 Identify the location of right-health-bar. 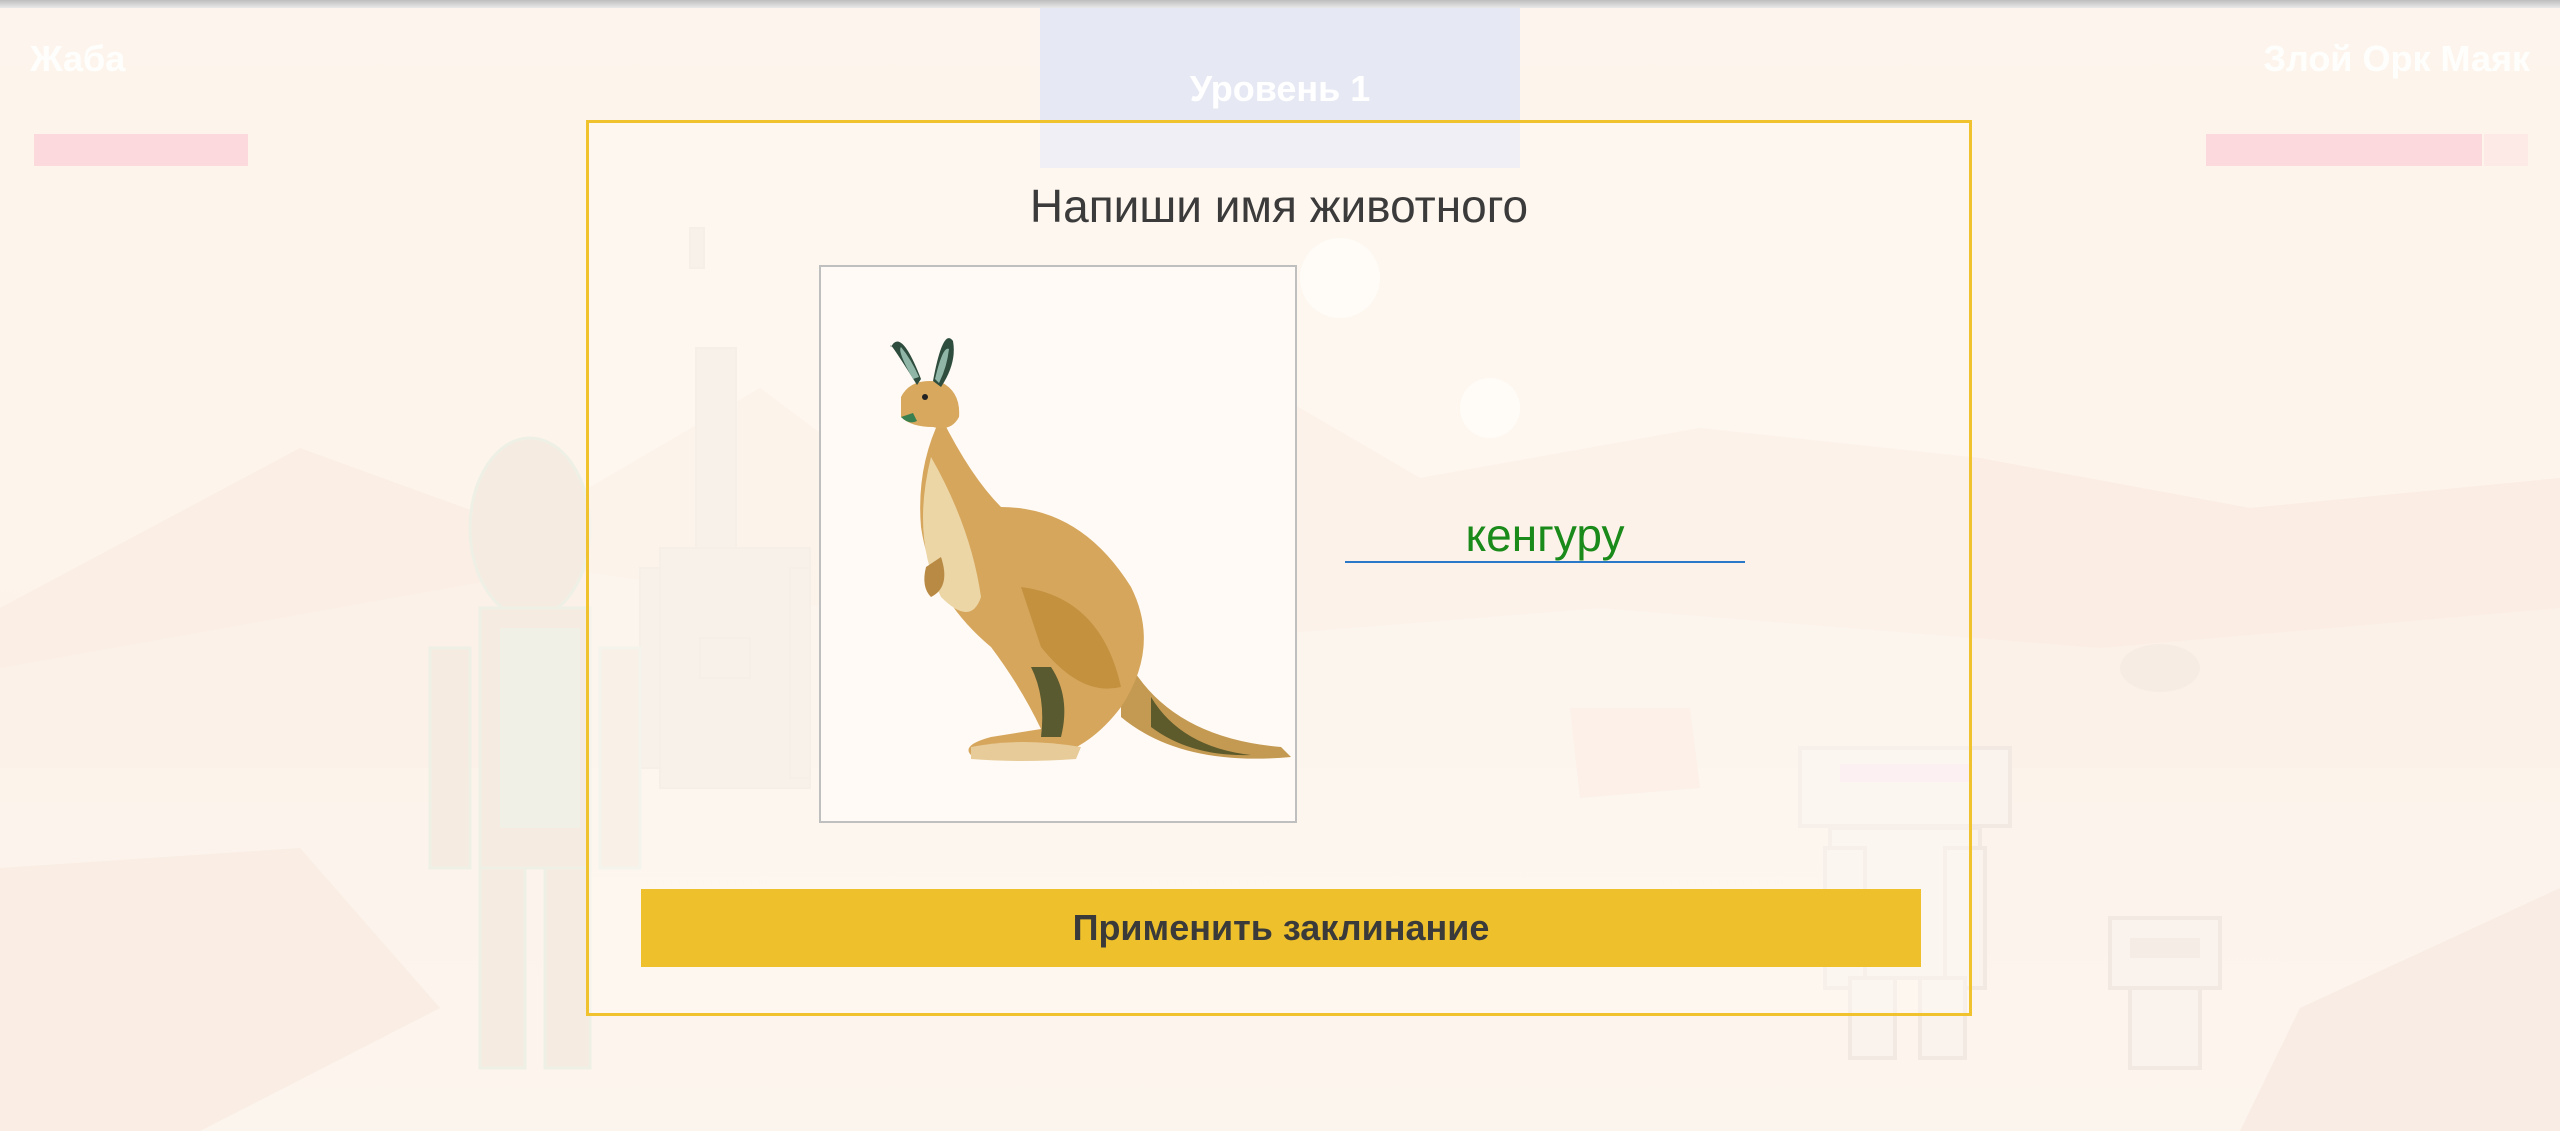
(2344, 150).